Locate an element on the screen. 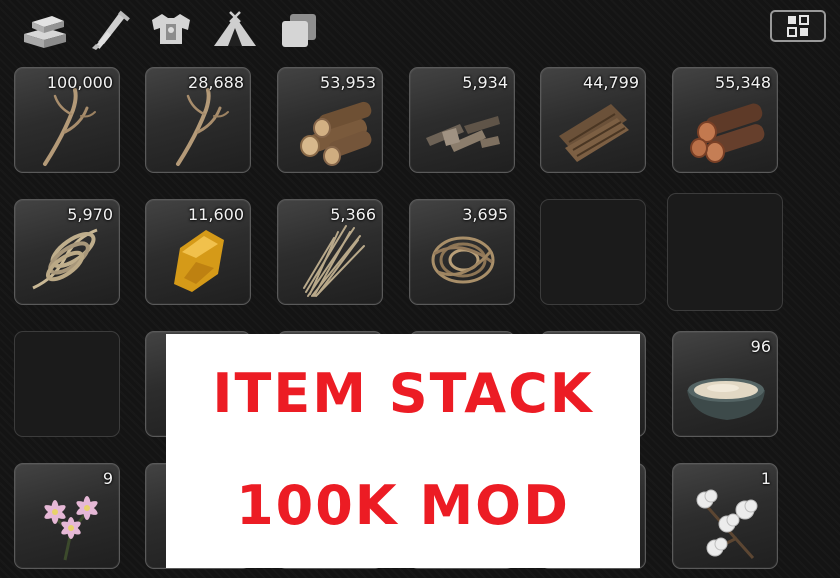 The height and width of the screenshot is (578, 840). vine-bundle-icon is located at coordinates (463, 260).